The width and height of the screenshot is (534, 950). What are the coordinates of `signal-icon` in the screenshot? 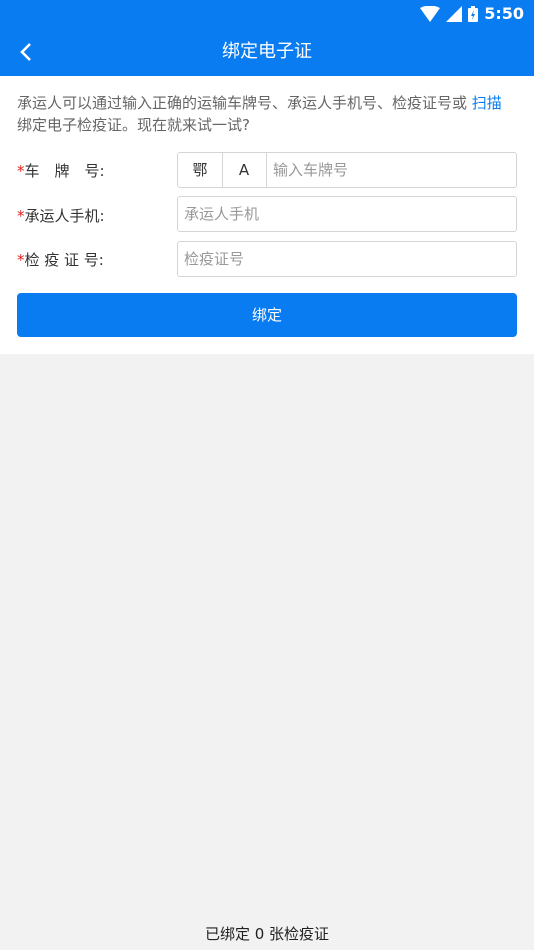 It's located at (454, 13).